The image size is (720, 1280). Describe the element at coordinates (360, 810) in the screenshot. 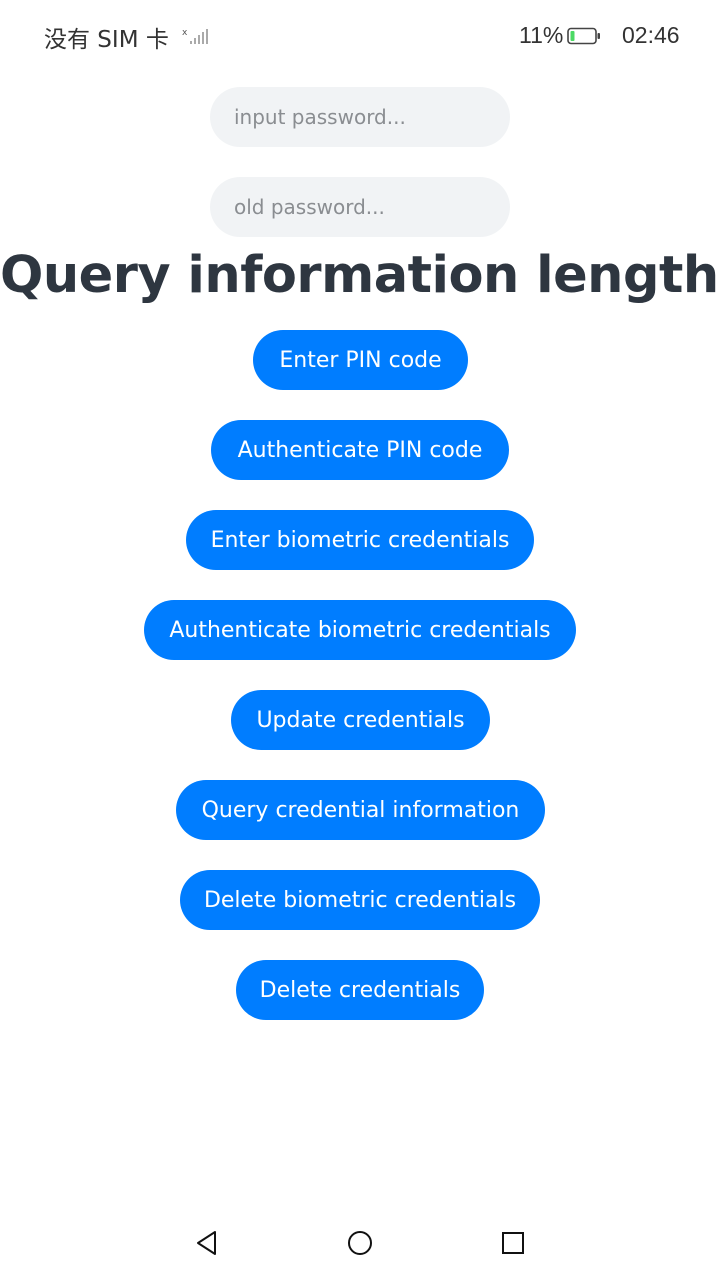

I see `query-credential-info-button: Query credential information` at that location.